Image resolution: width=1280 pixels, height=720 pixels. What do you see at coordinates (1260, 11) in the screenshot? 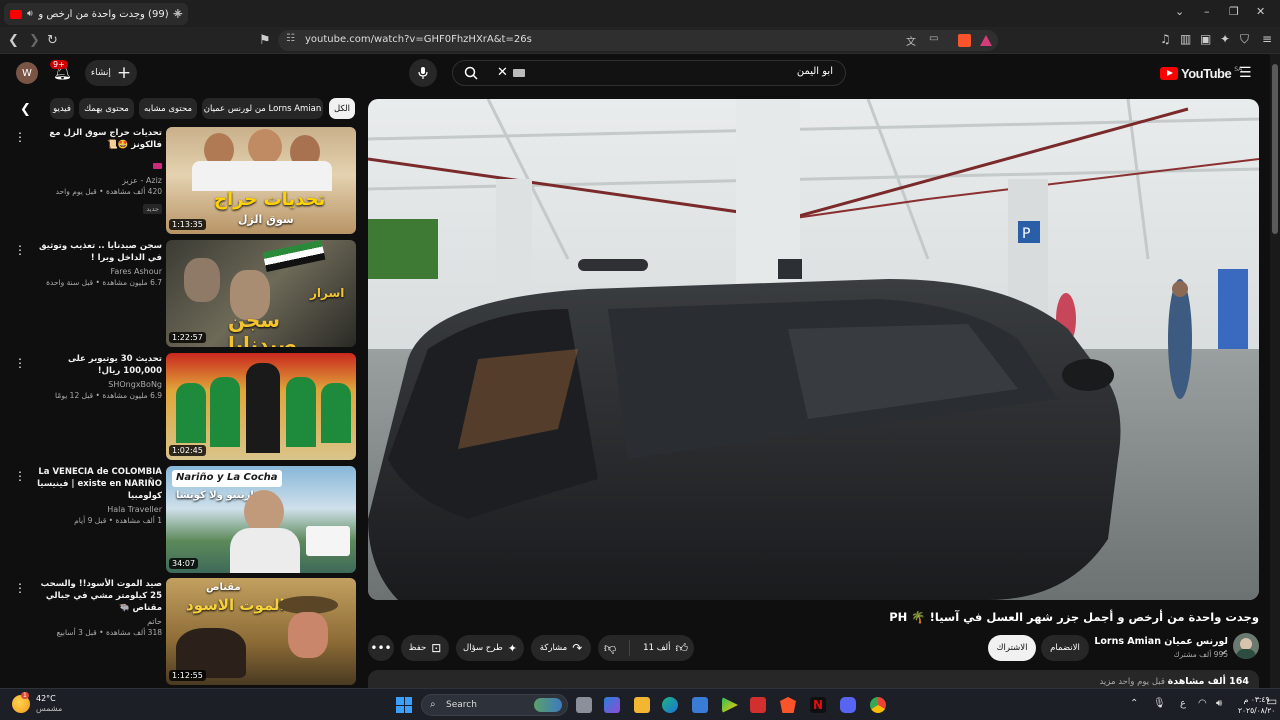
I see `close-window-button: ✕` at bounding box center [1260, 11].